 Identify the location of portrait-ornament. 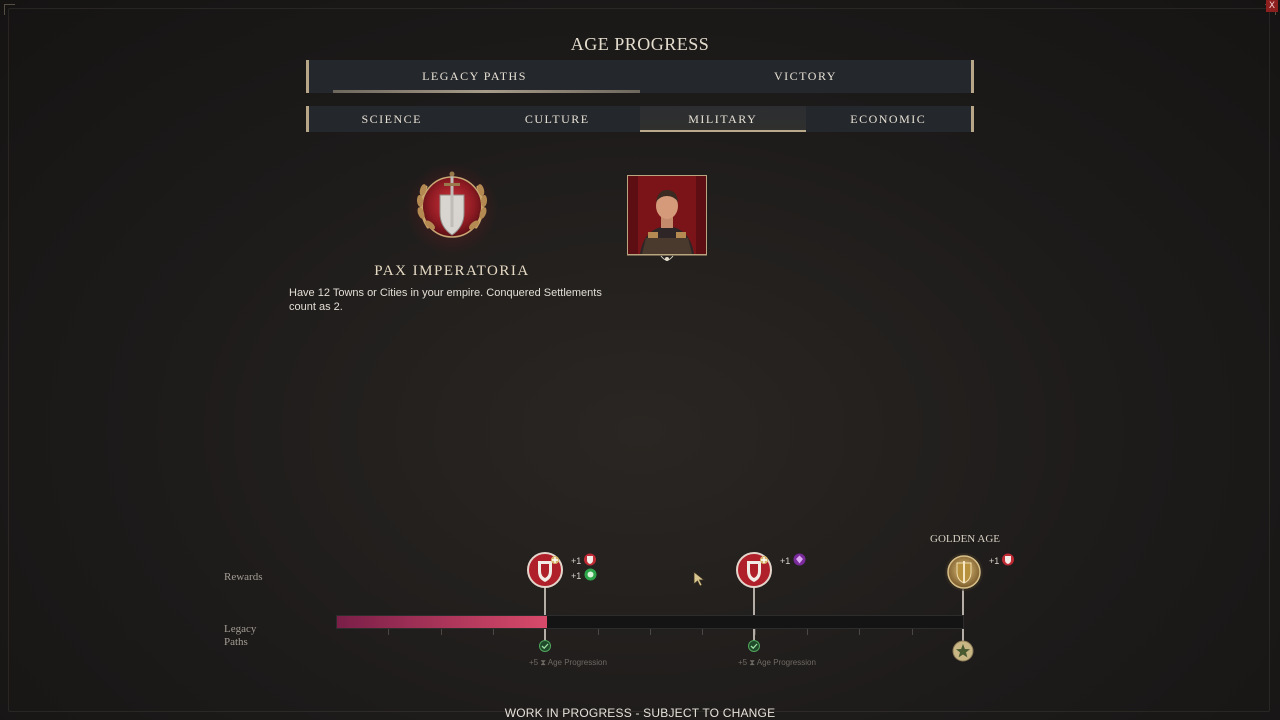
(667, 257).